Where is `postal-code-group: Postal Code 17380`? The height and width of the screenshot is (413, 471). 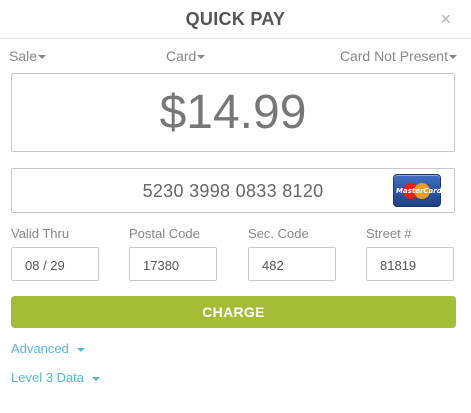
postal-code-group: Postal Code 17380 is located at coordinates (173, 253).